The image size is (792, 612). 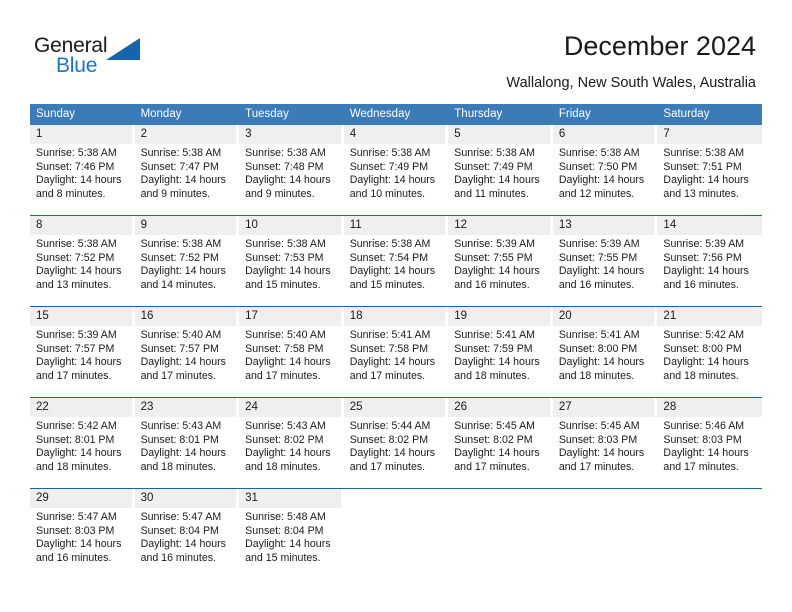 What do you see at coordinates (99, 58) in the screenshot?
I see `brand-logo: General Blue` at bounding box center [99, 58].